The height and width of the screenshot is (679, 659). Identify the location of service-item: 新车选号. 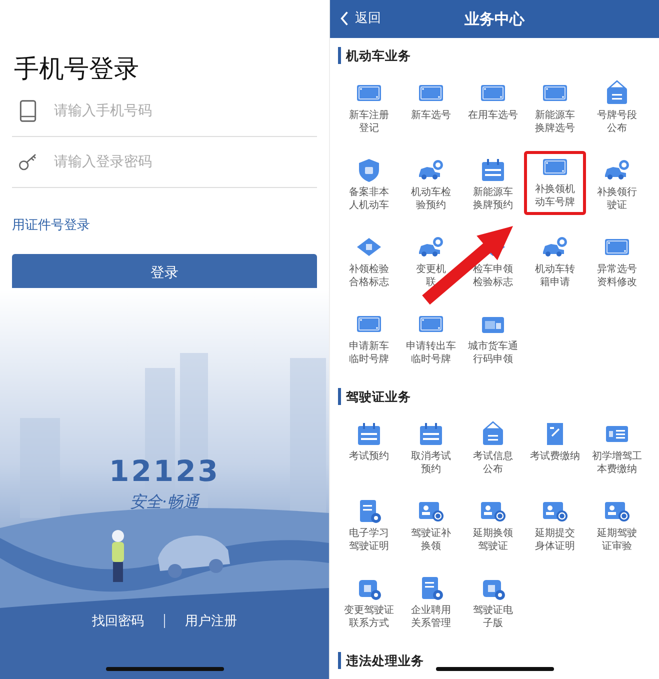
(431, 115).